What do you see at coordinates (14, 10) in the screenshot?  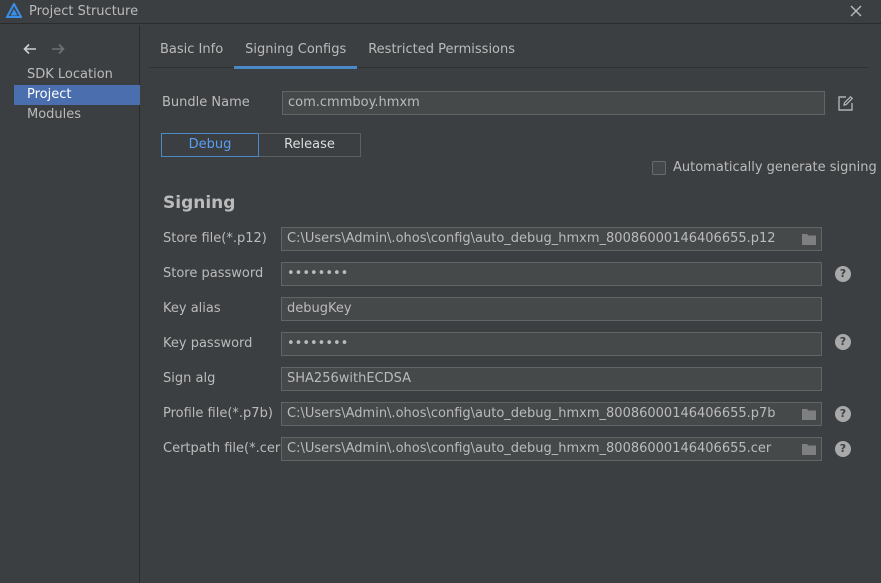 I see `app-logo-icon` at bounding box center [14, 10].